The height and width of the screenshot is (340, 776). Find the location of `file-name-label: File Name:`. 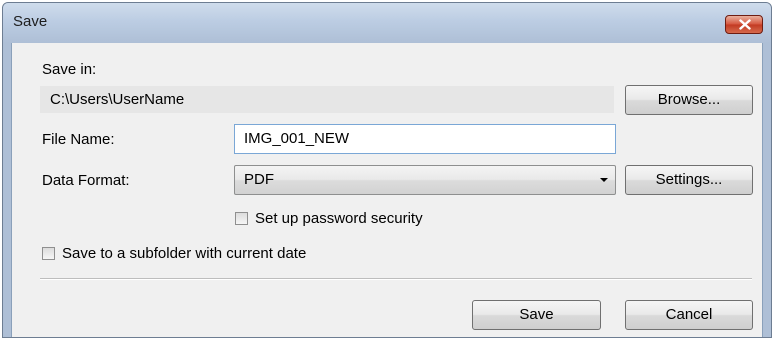

file-name-label: File Name: is located at coordinates (78, 139).